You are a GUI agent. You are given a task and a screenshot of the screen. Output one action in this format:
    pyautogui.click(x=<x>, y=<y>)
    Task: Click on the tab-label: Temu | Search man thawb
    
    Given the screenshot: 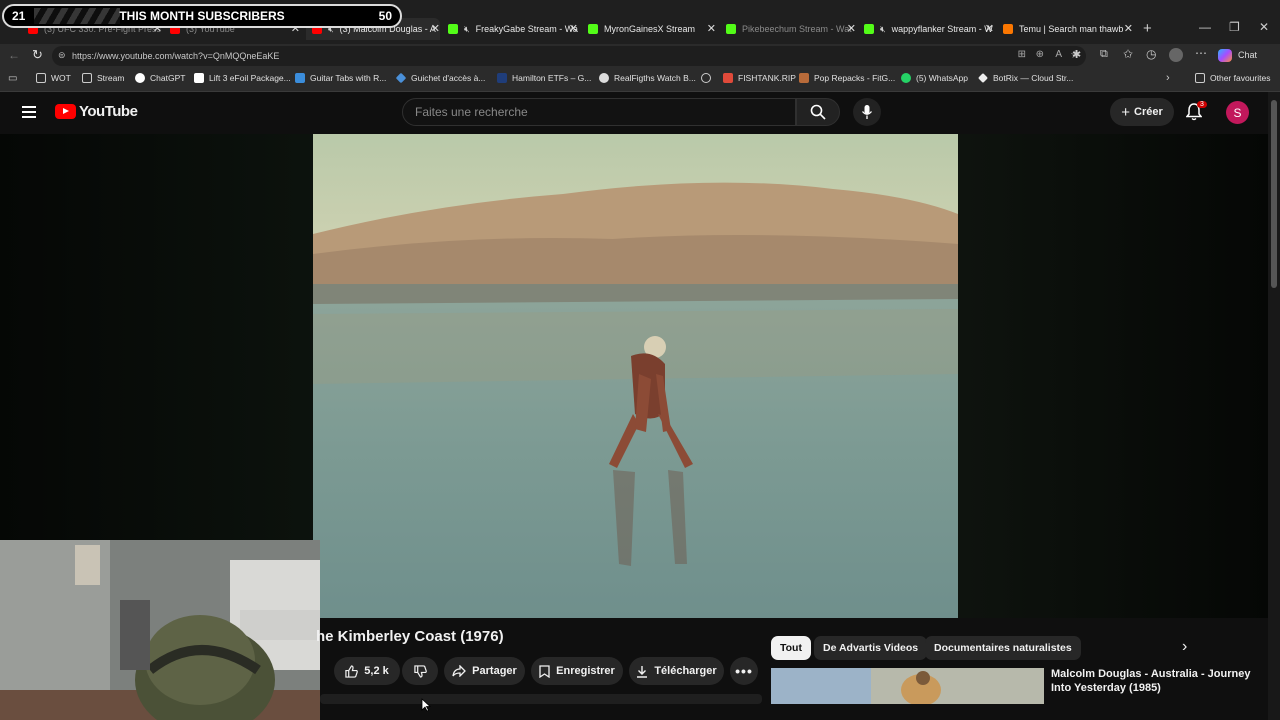 What is the action you would take?
    pyautogui.click(x=1071, y=29)
    